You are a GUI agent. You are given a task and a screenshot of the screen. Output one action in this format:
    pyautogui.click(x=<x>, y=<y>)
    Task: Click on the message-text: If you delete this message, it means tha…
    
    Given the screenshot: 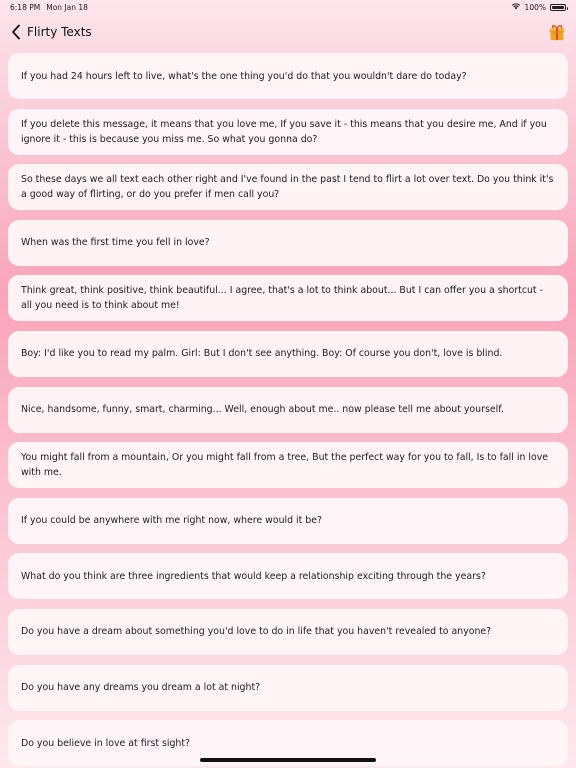 What is the action you would take?
    pyautogui.click(x=284, y=131)
    